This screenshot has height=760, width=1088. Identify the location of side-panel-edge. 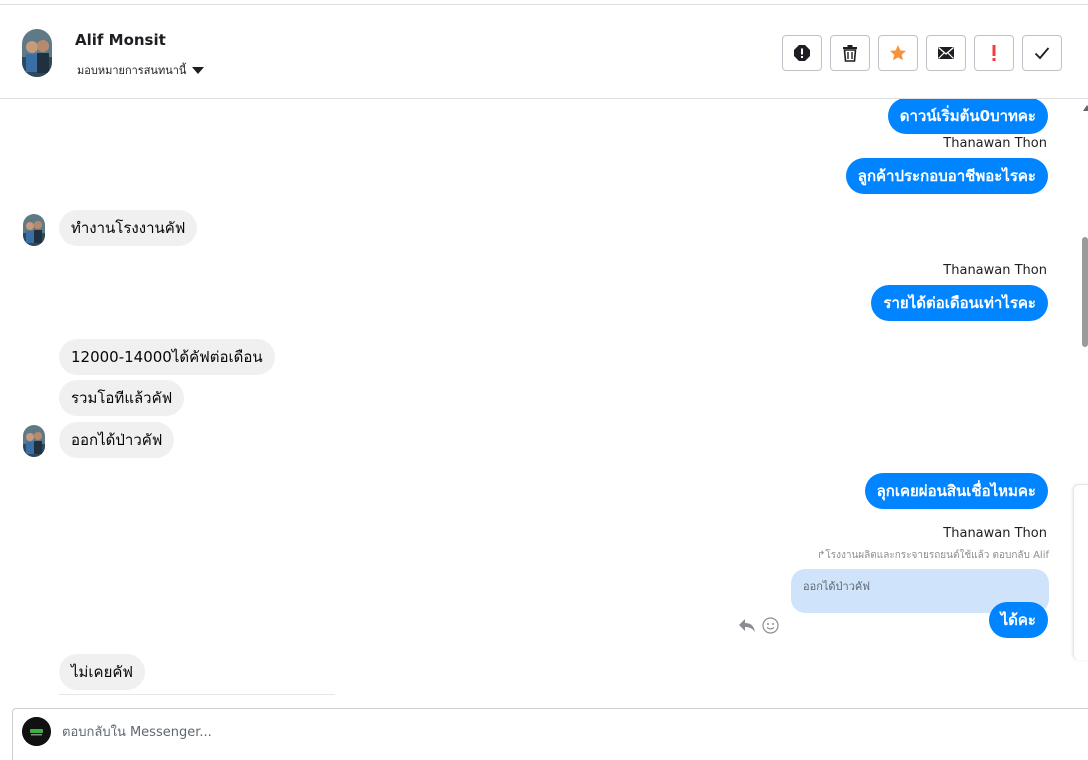
(1080, 572).